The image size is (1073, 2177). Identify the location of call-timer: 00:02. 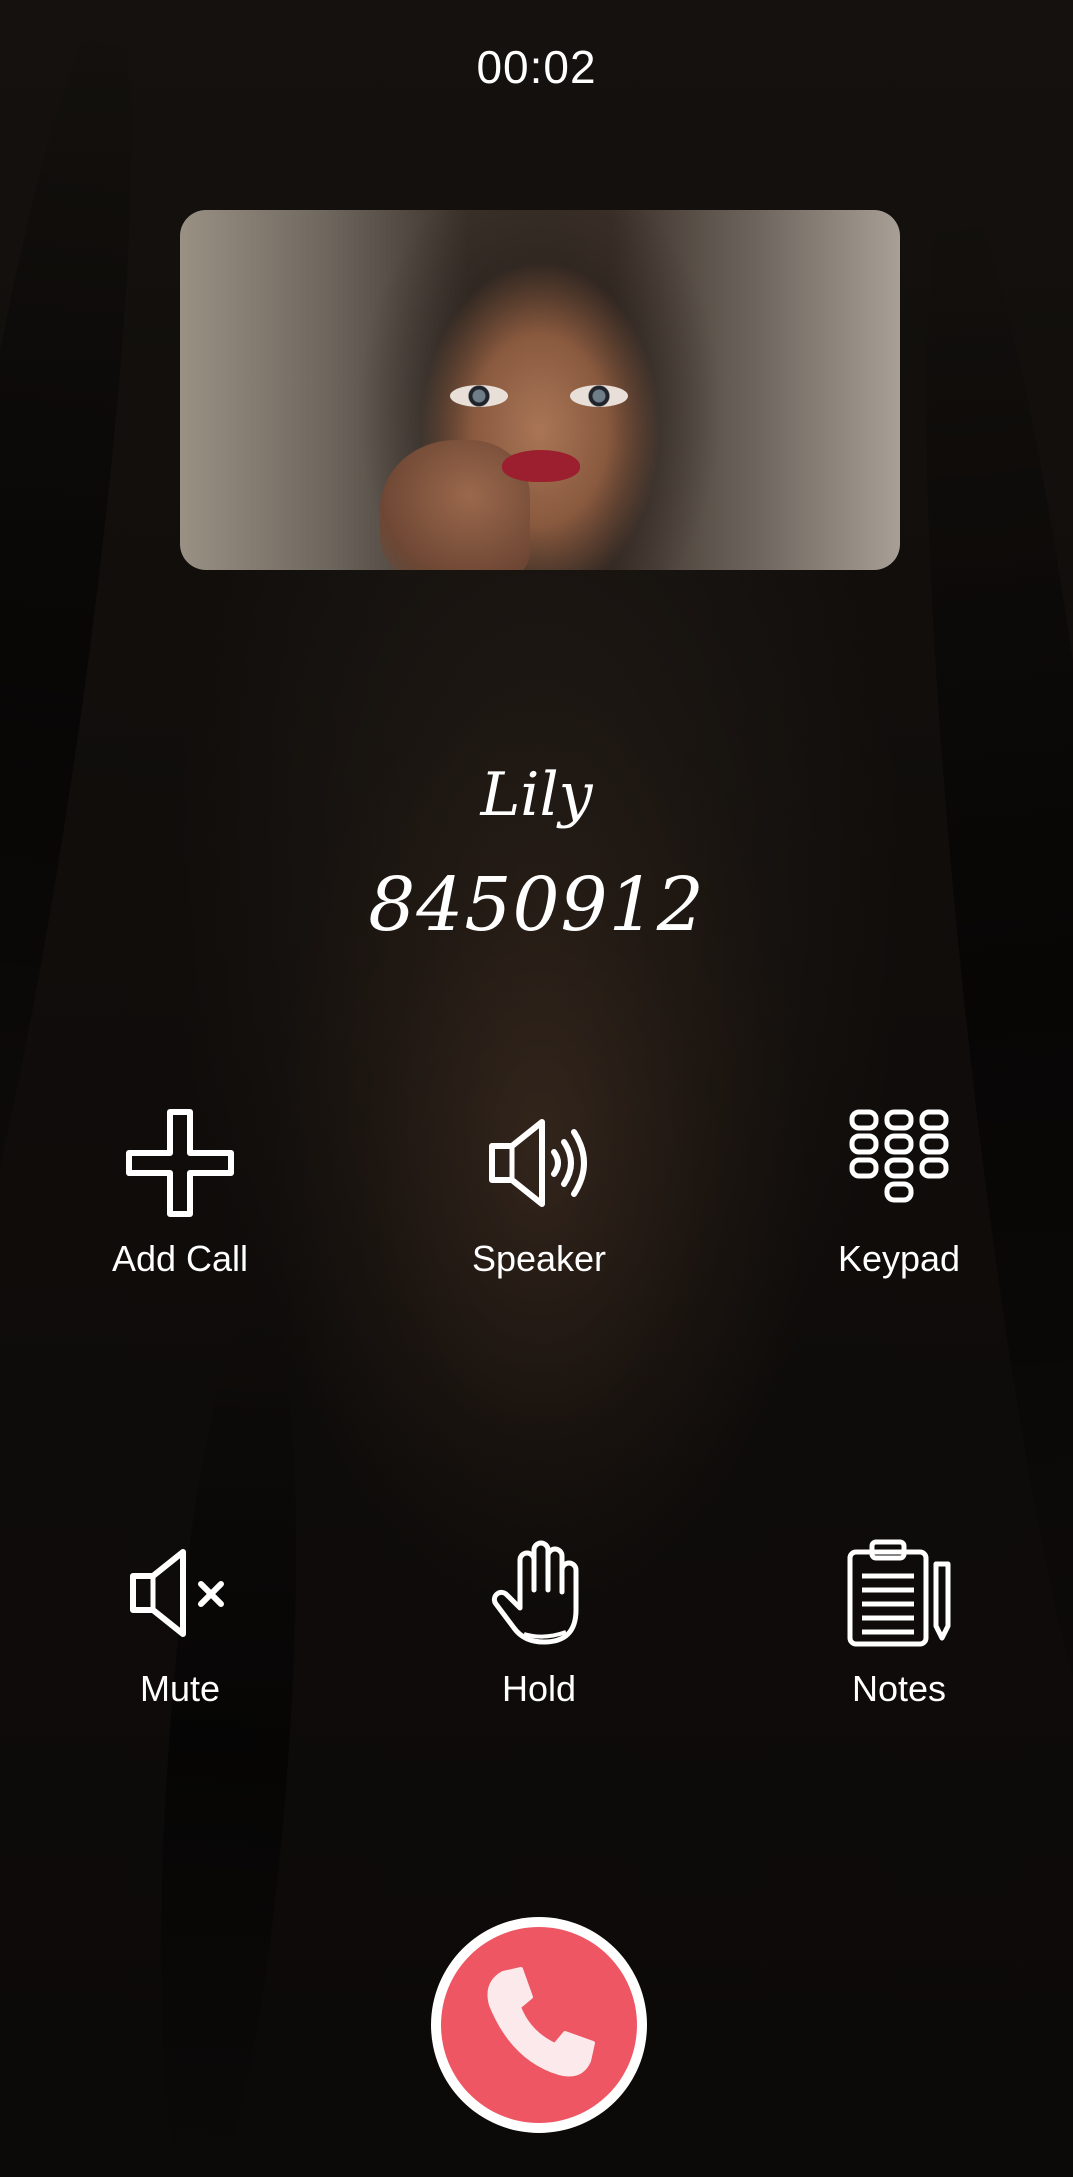
(536, 67).